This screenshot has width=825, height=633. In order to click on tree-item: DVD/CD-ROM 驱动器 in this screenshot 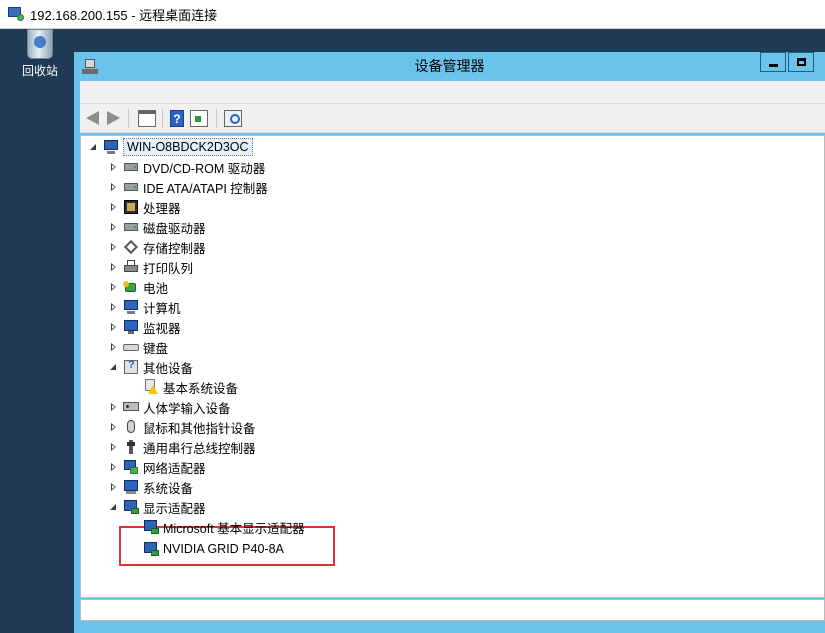, I will do `click(187, 167)`.